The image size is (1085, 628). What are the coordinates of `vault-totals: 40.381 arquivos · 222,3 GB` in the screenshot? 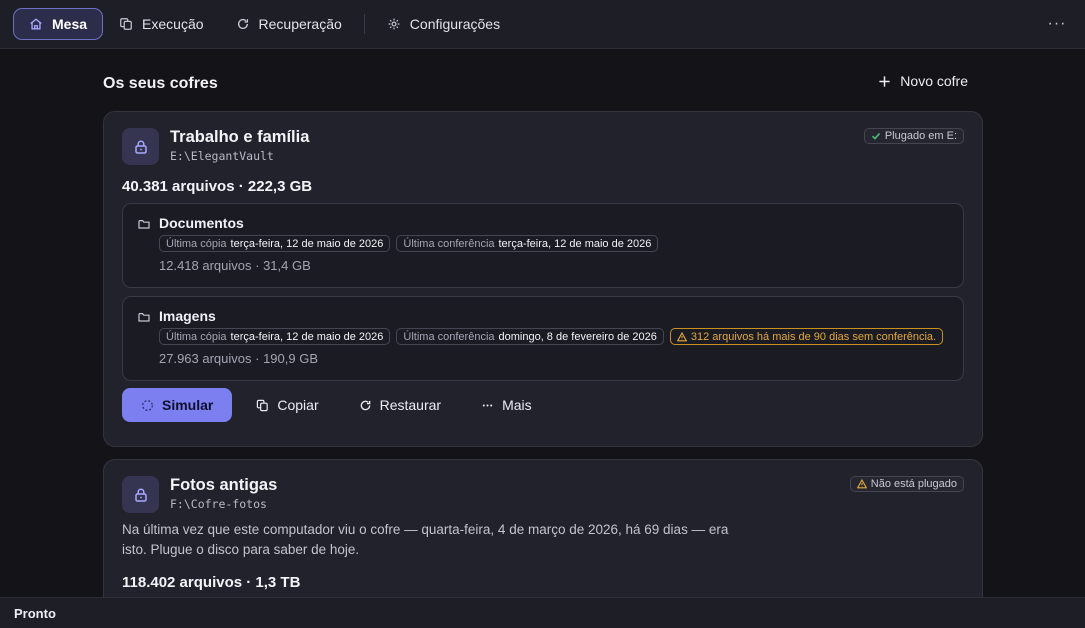 It's located at (217, 186).